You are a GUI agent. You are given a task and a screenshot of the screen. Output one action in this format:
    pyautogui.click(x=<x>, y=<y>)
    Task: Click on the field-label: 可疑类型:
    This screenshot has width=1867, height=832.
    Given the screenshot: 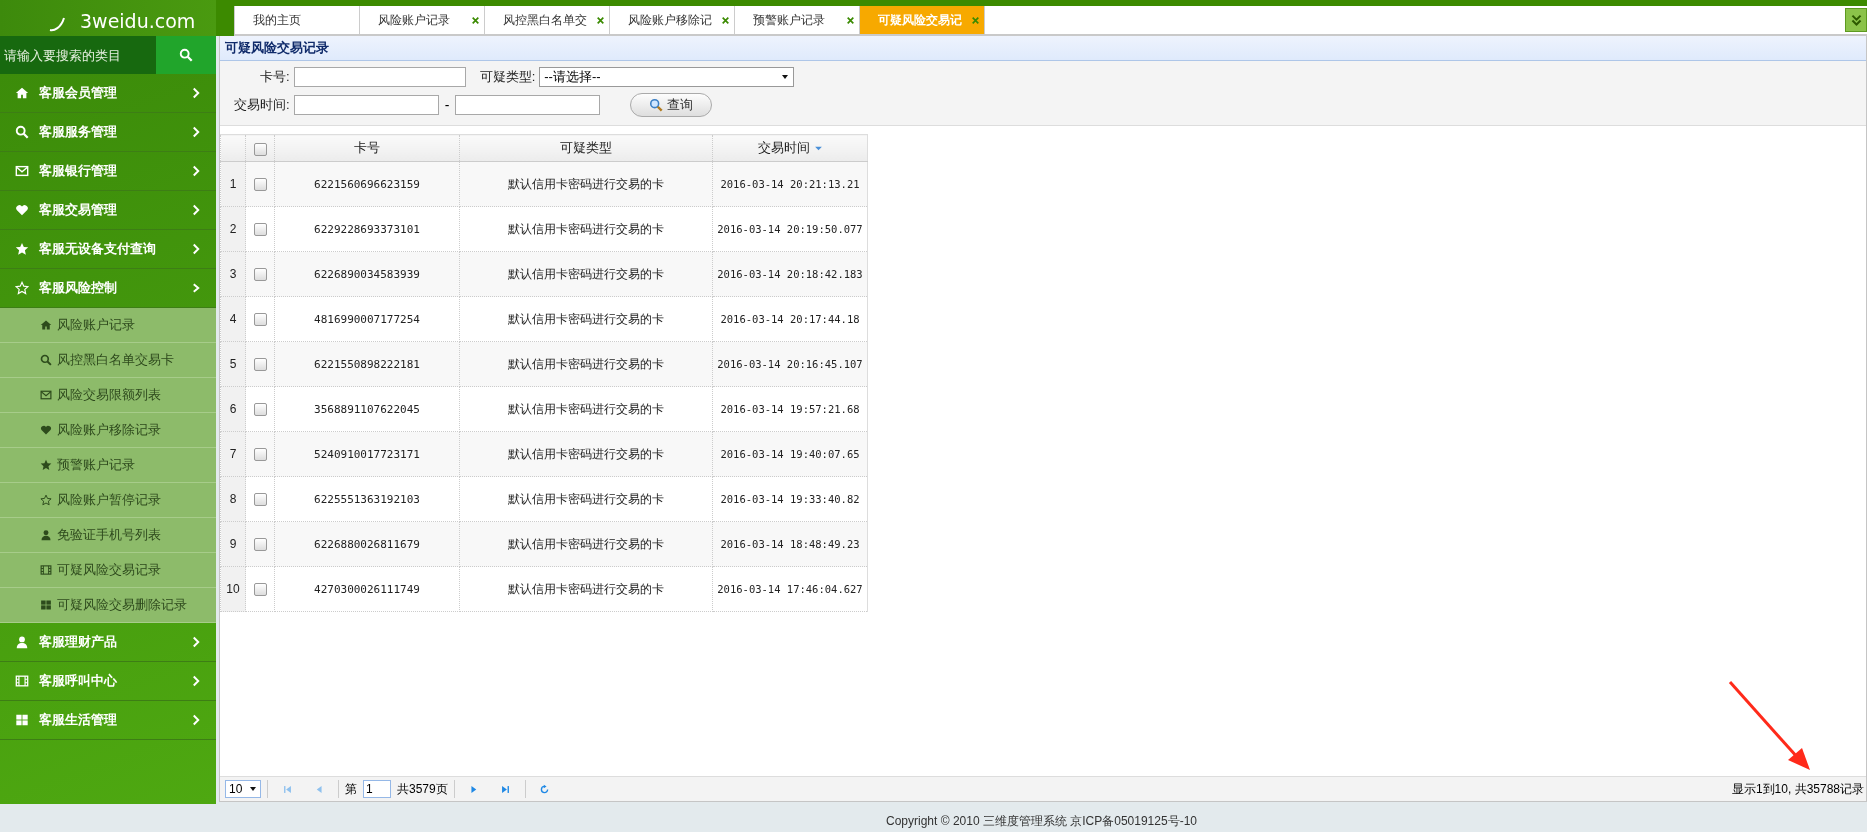 What is the action you would take?
    pyautogui.click(x=507, y=77)
    